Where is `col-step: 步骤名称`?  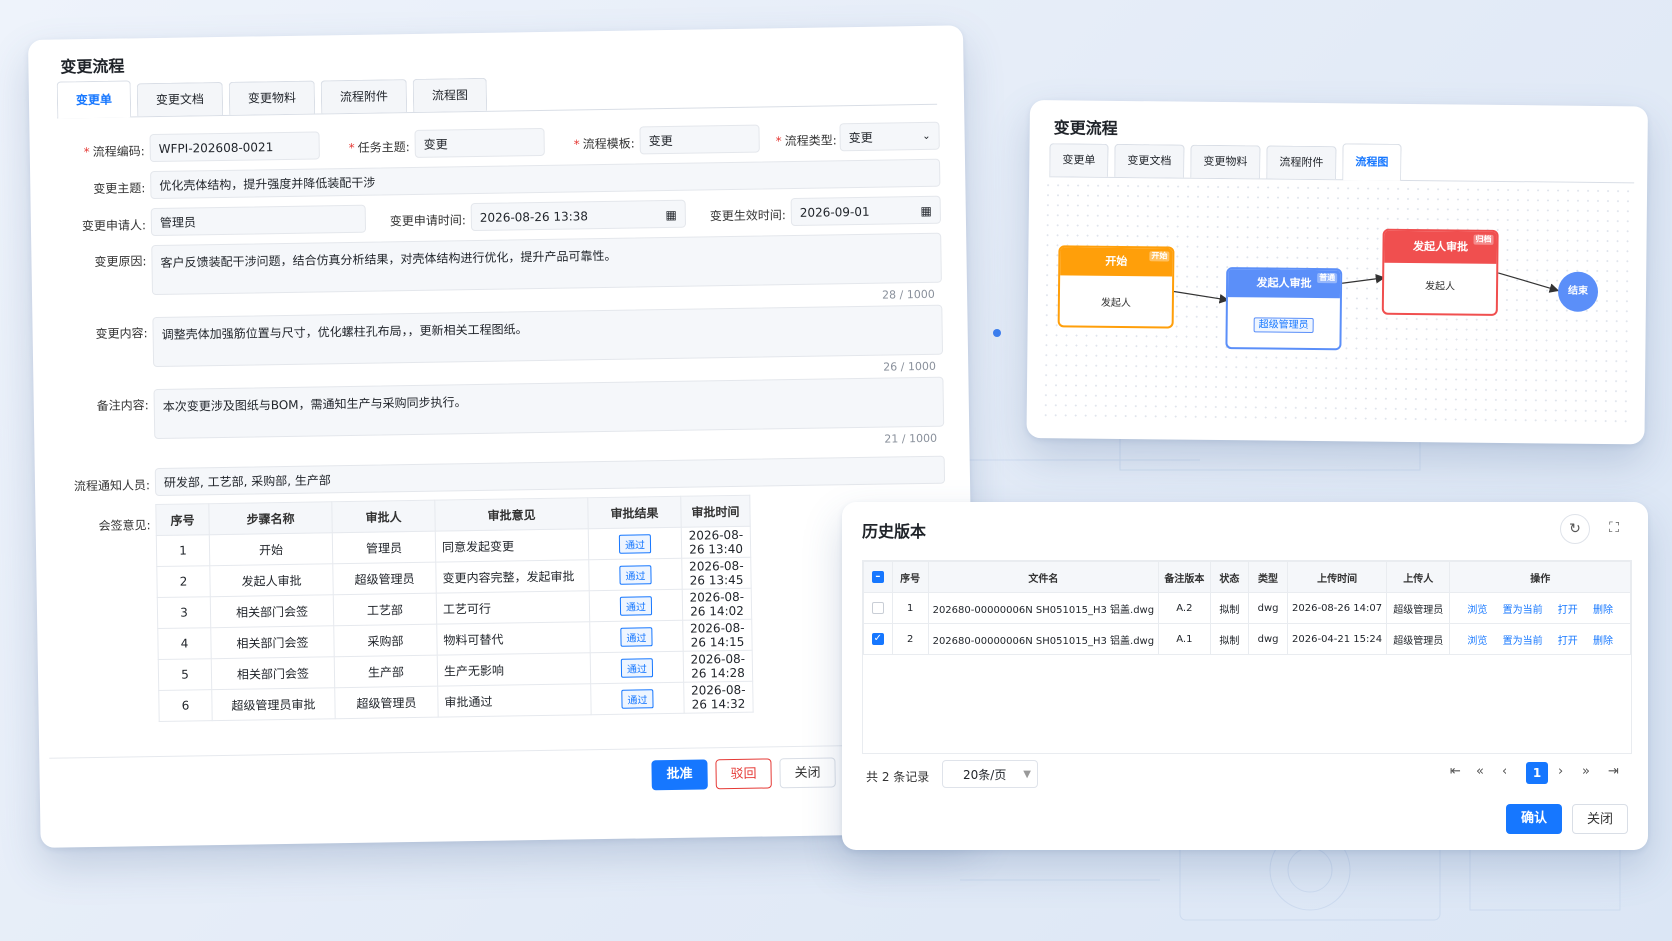
col-step: 步骤名称 is located at coordinates (270, 518).